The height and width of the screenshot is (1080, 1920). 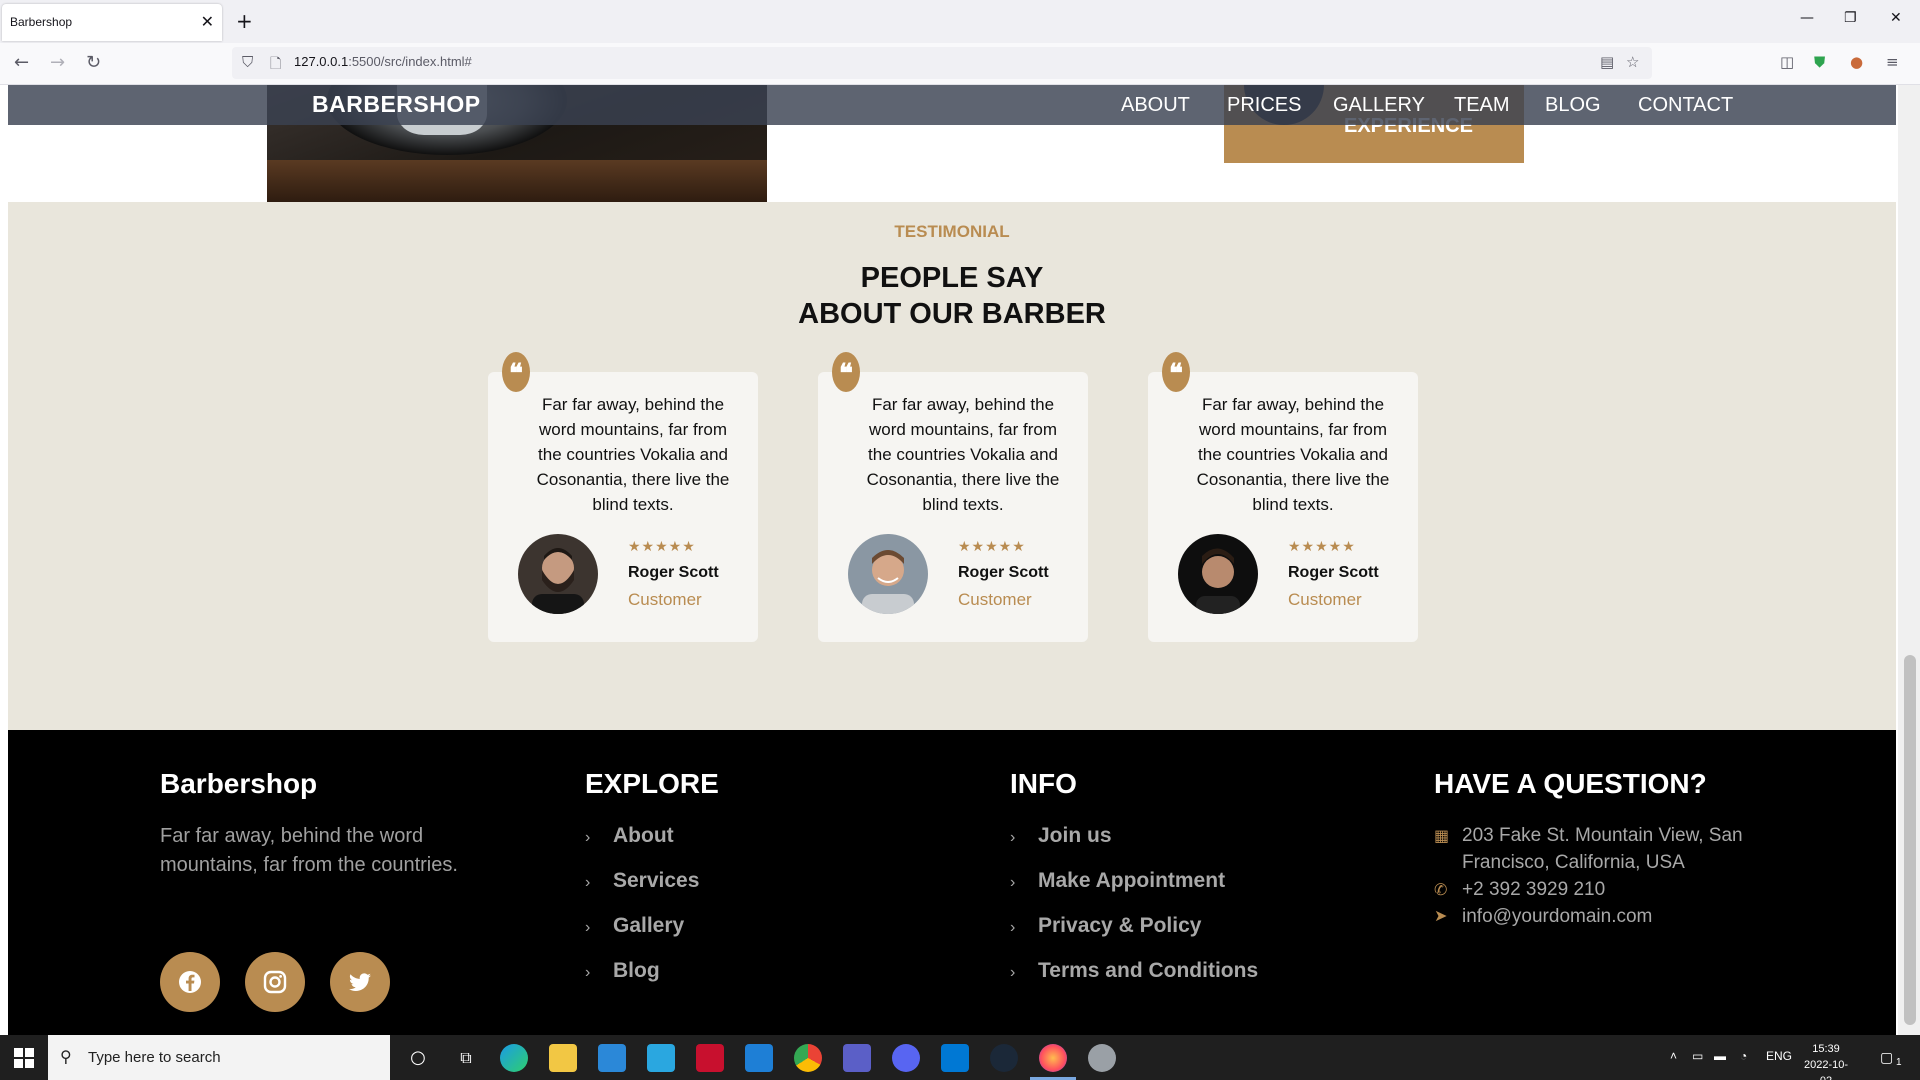 What do you see at coordinates (1886, 1057) in the screenshot?
I see `notification-icon: ▢` at bounding box center [1886, 1057].